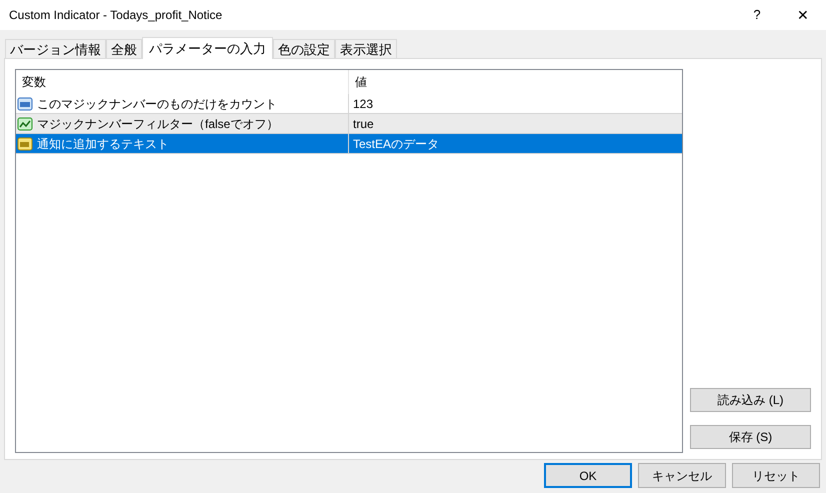 The image size is (826, 493). Describe the element at coordinates (588, 475) in the screenshot. I see `dialog-button: OK` at that location.